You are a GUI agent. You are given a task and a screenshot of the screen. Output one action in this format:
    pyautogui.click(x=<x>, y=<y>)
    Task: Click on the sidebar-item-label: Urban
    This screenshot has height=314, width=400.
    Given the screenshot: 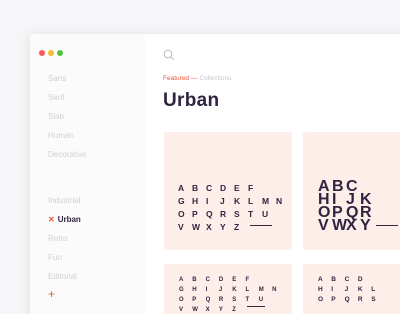 What is the action you would take?
    pyautogui.click(x=69, y=219)
    